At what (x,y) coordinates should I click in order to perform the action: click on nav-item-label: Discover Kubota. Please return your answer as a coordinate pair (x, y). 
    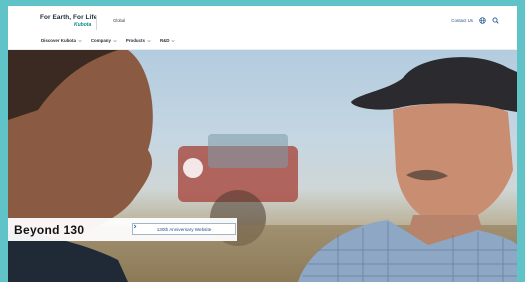
    Looking at the image, I should click on (58, 40).